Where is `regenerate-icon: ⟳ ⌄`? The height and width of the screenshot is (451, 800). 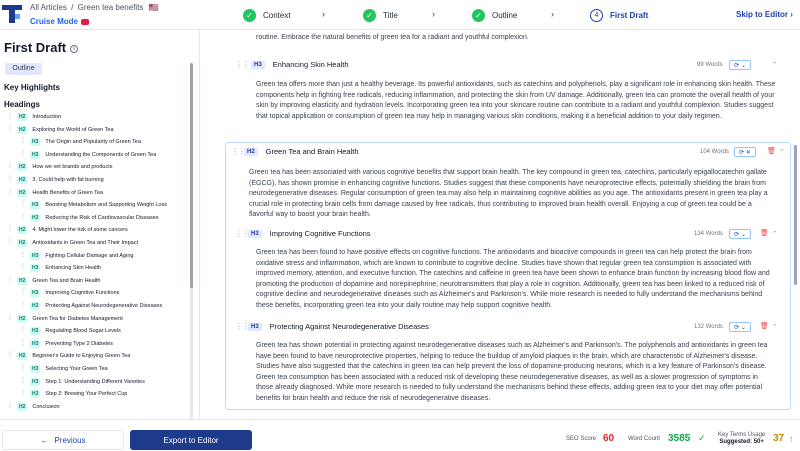 regenerate-icon: ⟳ ⌄ is located at coordinates (740, 327).